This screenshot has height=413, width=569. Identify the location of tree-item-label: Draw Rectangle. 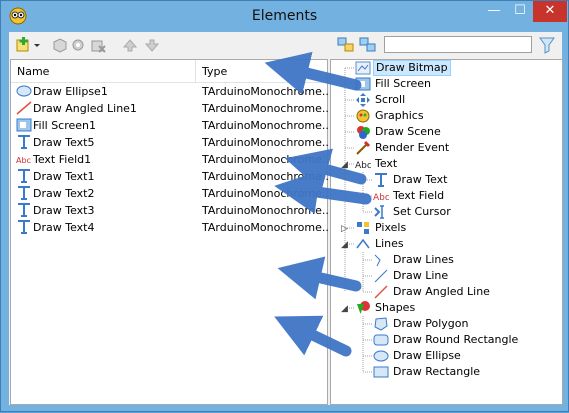
(437, 371).